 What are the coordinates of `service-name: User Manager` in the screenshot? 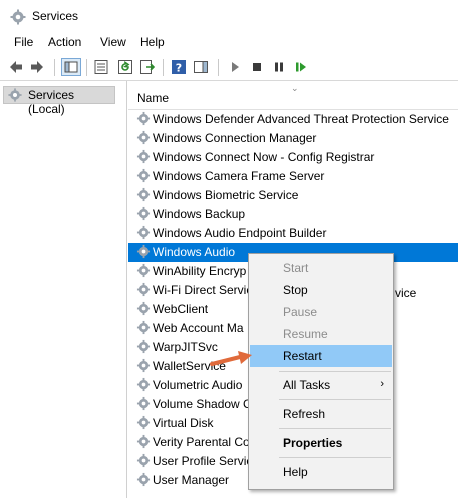 It's located at (191, 480).